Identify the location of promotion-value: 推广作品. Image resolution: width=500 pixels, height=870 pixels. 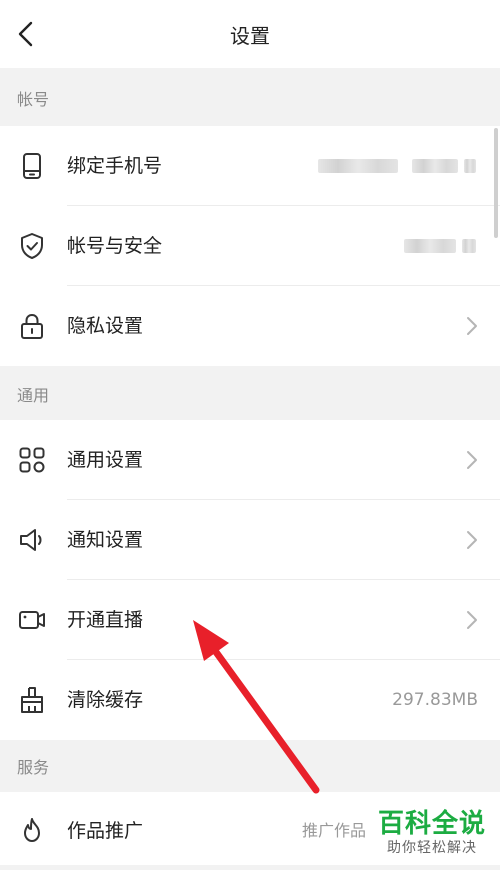
(333, 830).